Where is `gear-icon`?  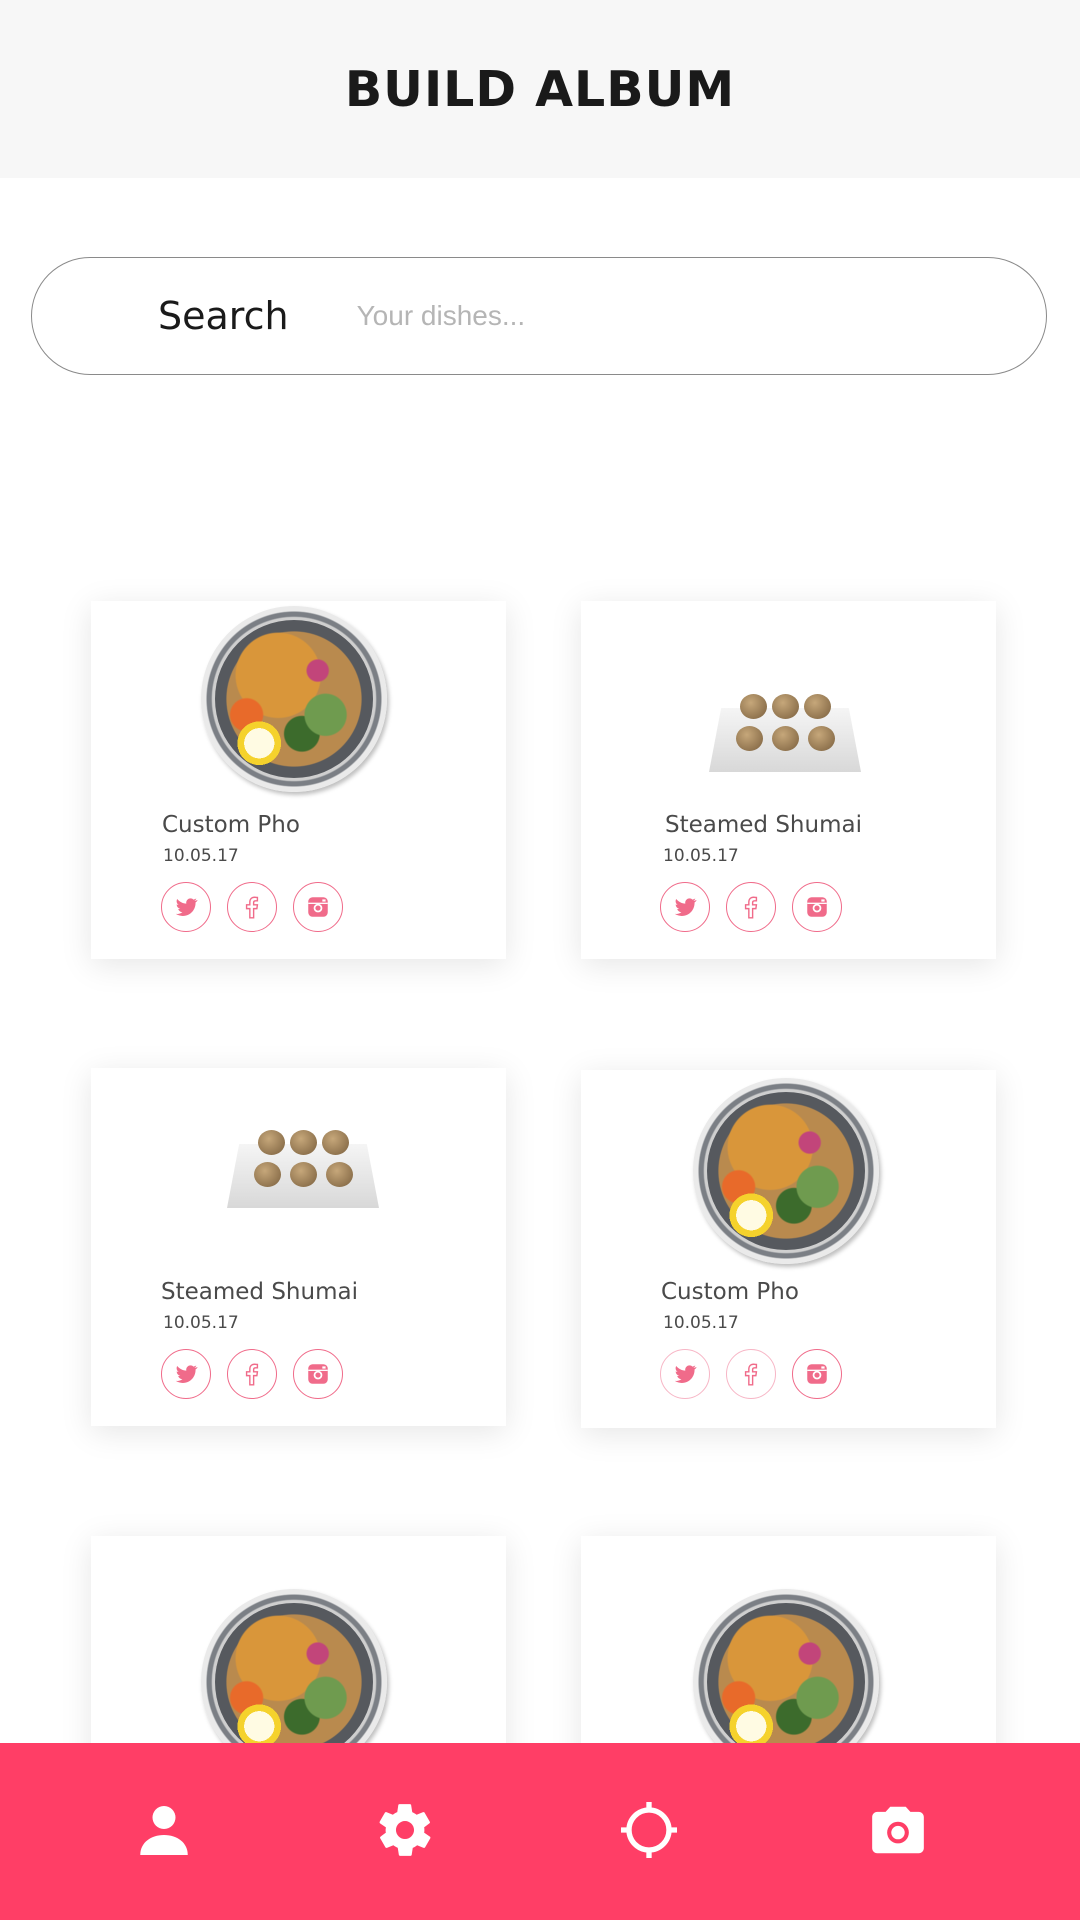 gear-icon is located at coordinates (405, 1830).